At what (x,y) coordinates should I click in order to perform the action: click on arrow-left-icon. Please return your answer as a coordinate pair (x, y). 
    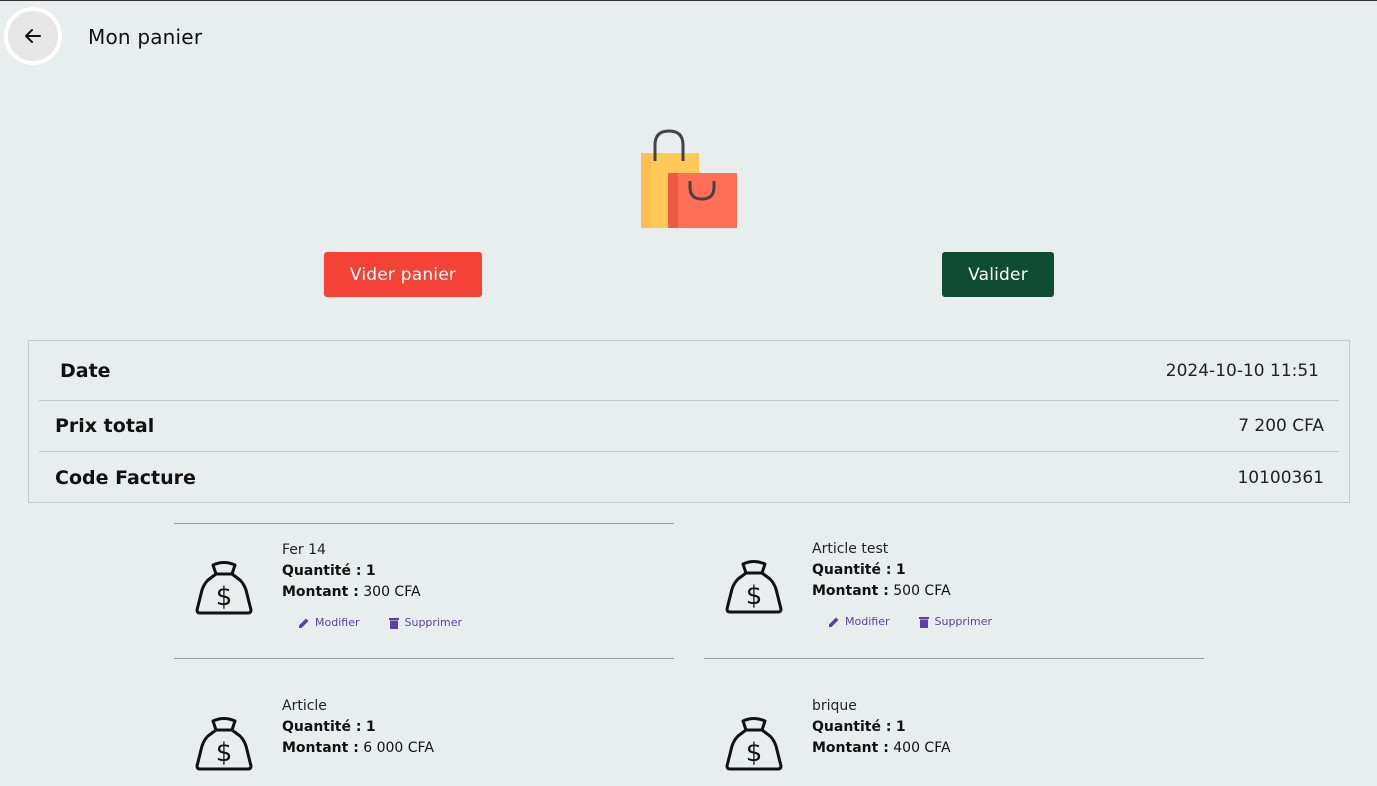
    Looking at the image, I should click on (33, 36).